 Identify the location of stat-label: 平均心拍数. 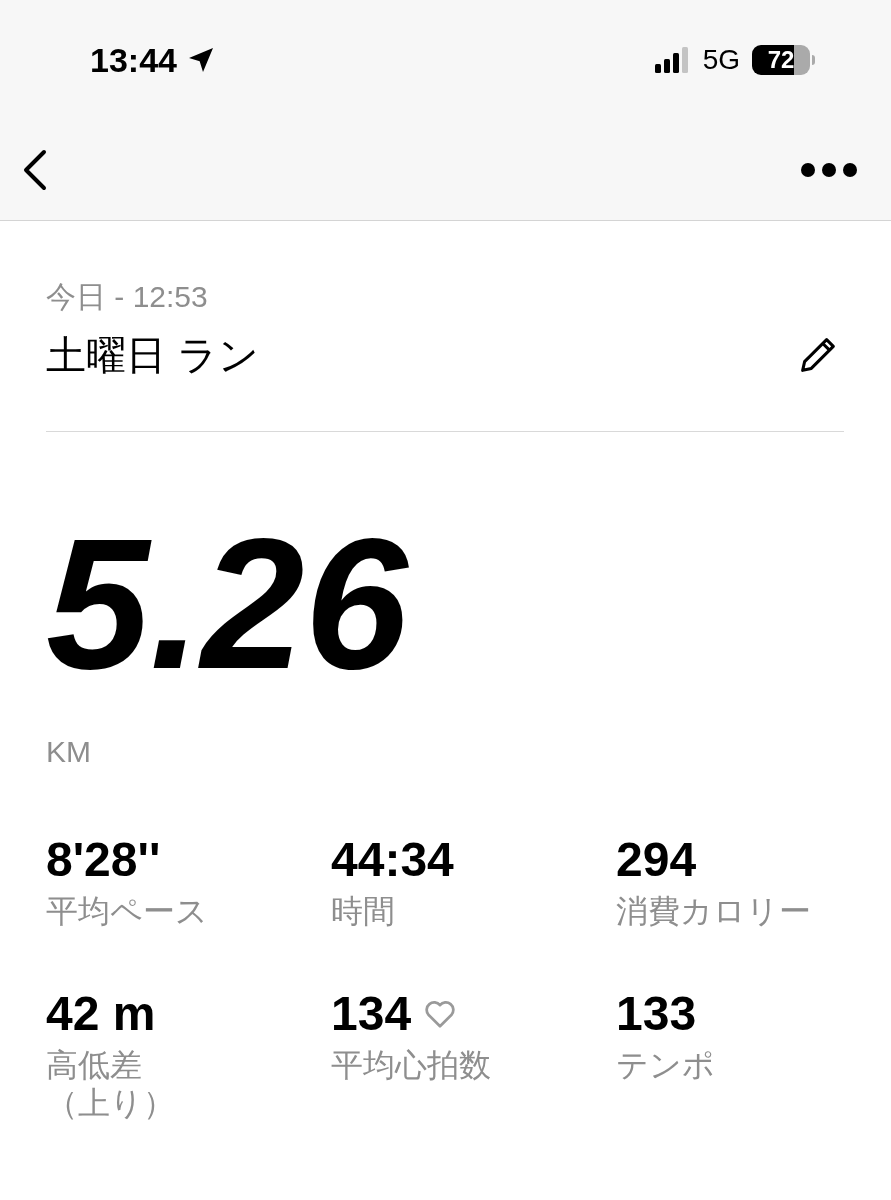
(411, 1065).